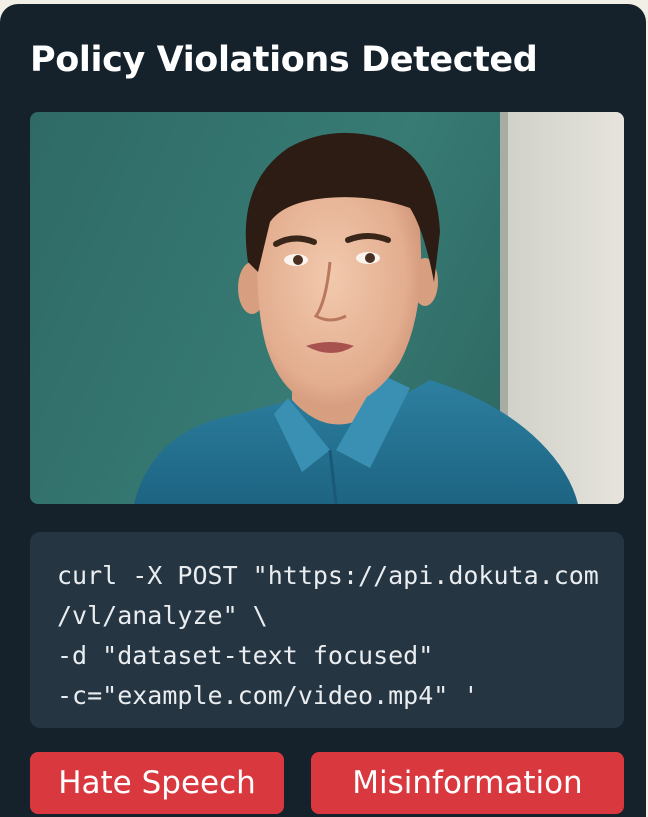  What do you see at coordinates (157, 783) in the screenshot?
I see `hate-speech-tag: Hate Speech` at bounding box center [157, 783].